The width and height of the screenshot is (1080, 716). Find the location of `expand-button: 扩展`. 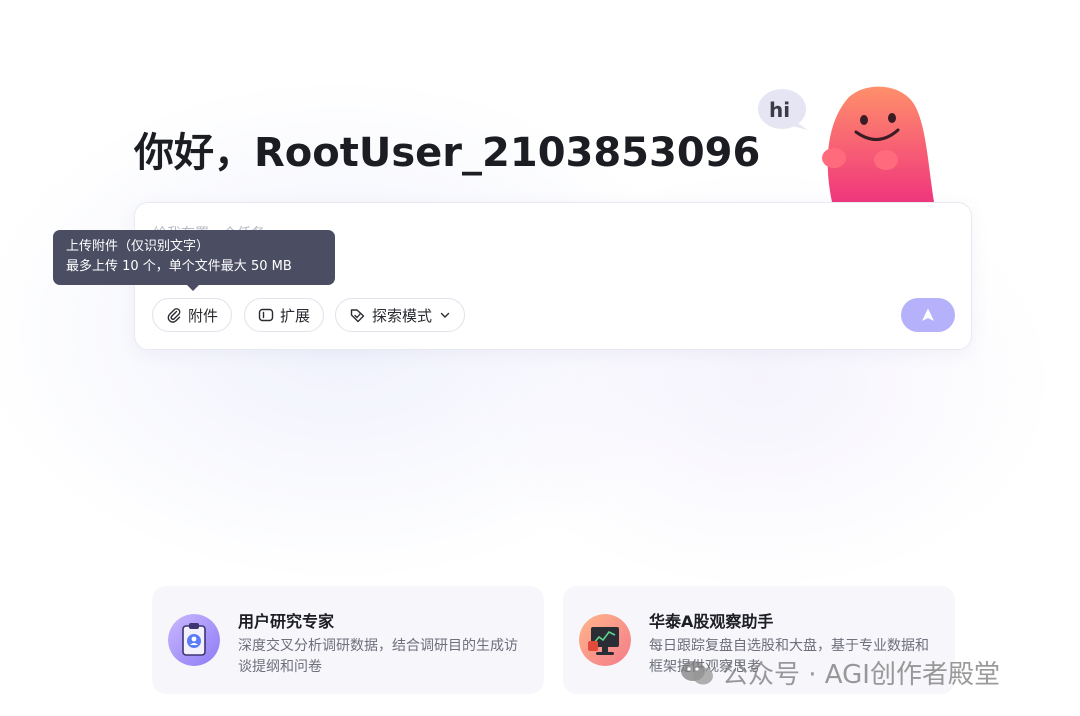

expand-button: 扩展 is located at coordinates (284, 315).